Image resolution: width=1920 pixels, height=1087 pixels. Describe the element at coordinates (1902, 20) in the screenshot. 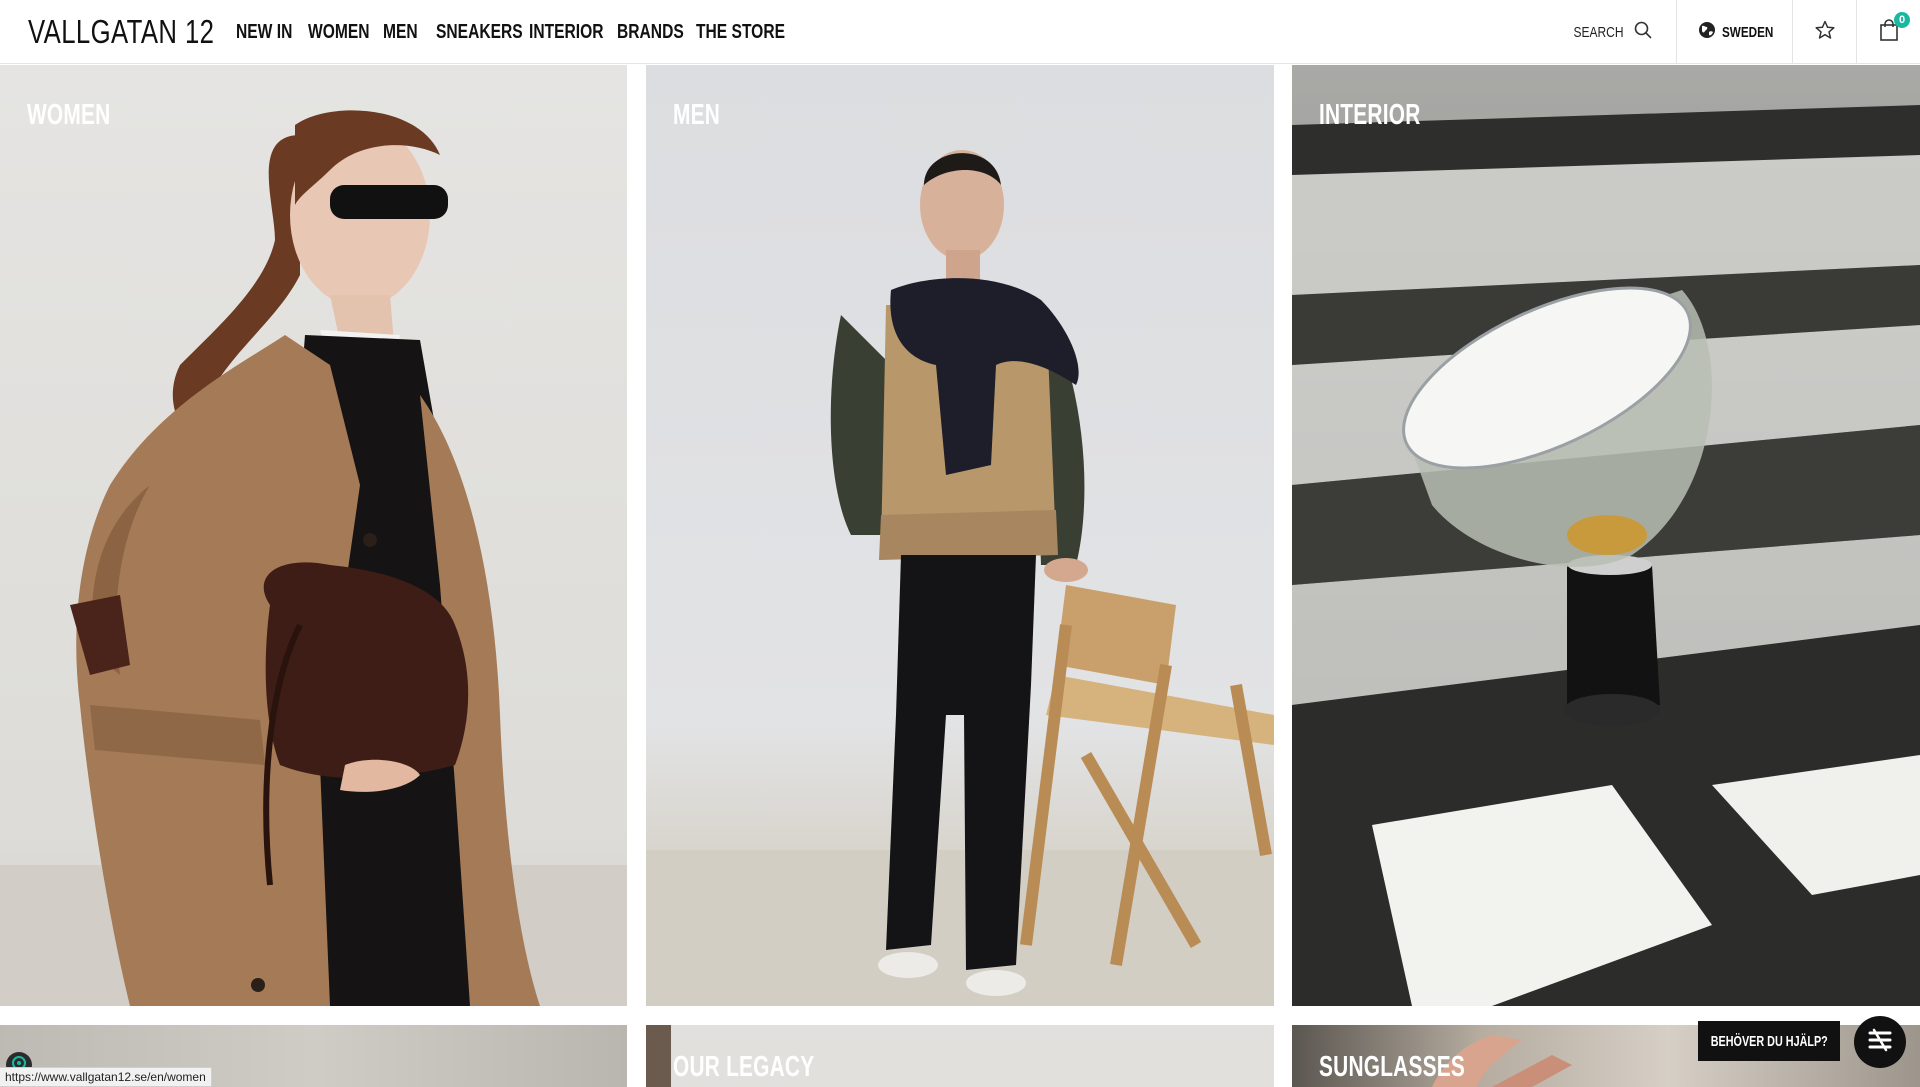

I see `cart-count-badge: 0` at that location.